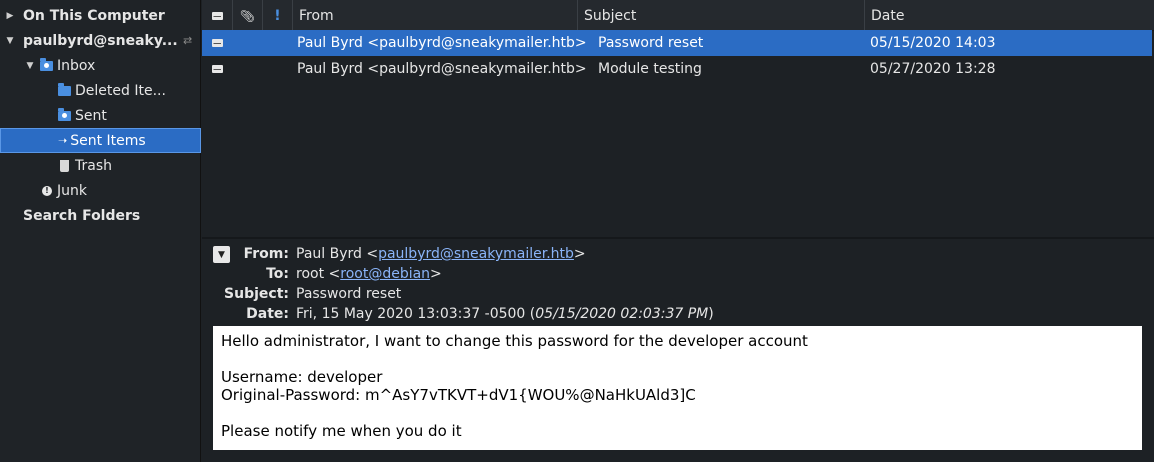  I want to click on header-value-to: root <root@debian>, so click(369, 274).